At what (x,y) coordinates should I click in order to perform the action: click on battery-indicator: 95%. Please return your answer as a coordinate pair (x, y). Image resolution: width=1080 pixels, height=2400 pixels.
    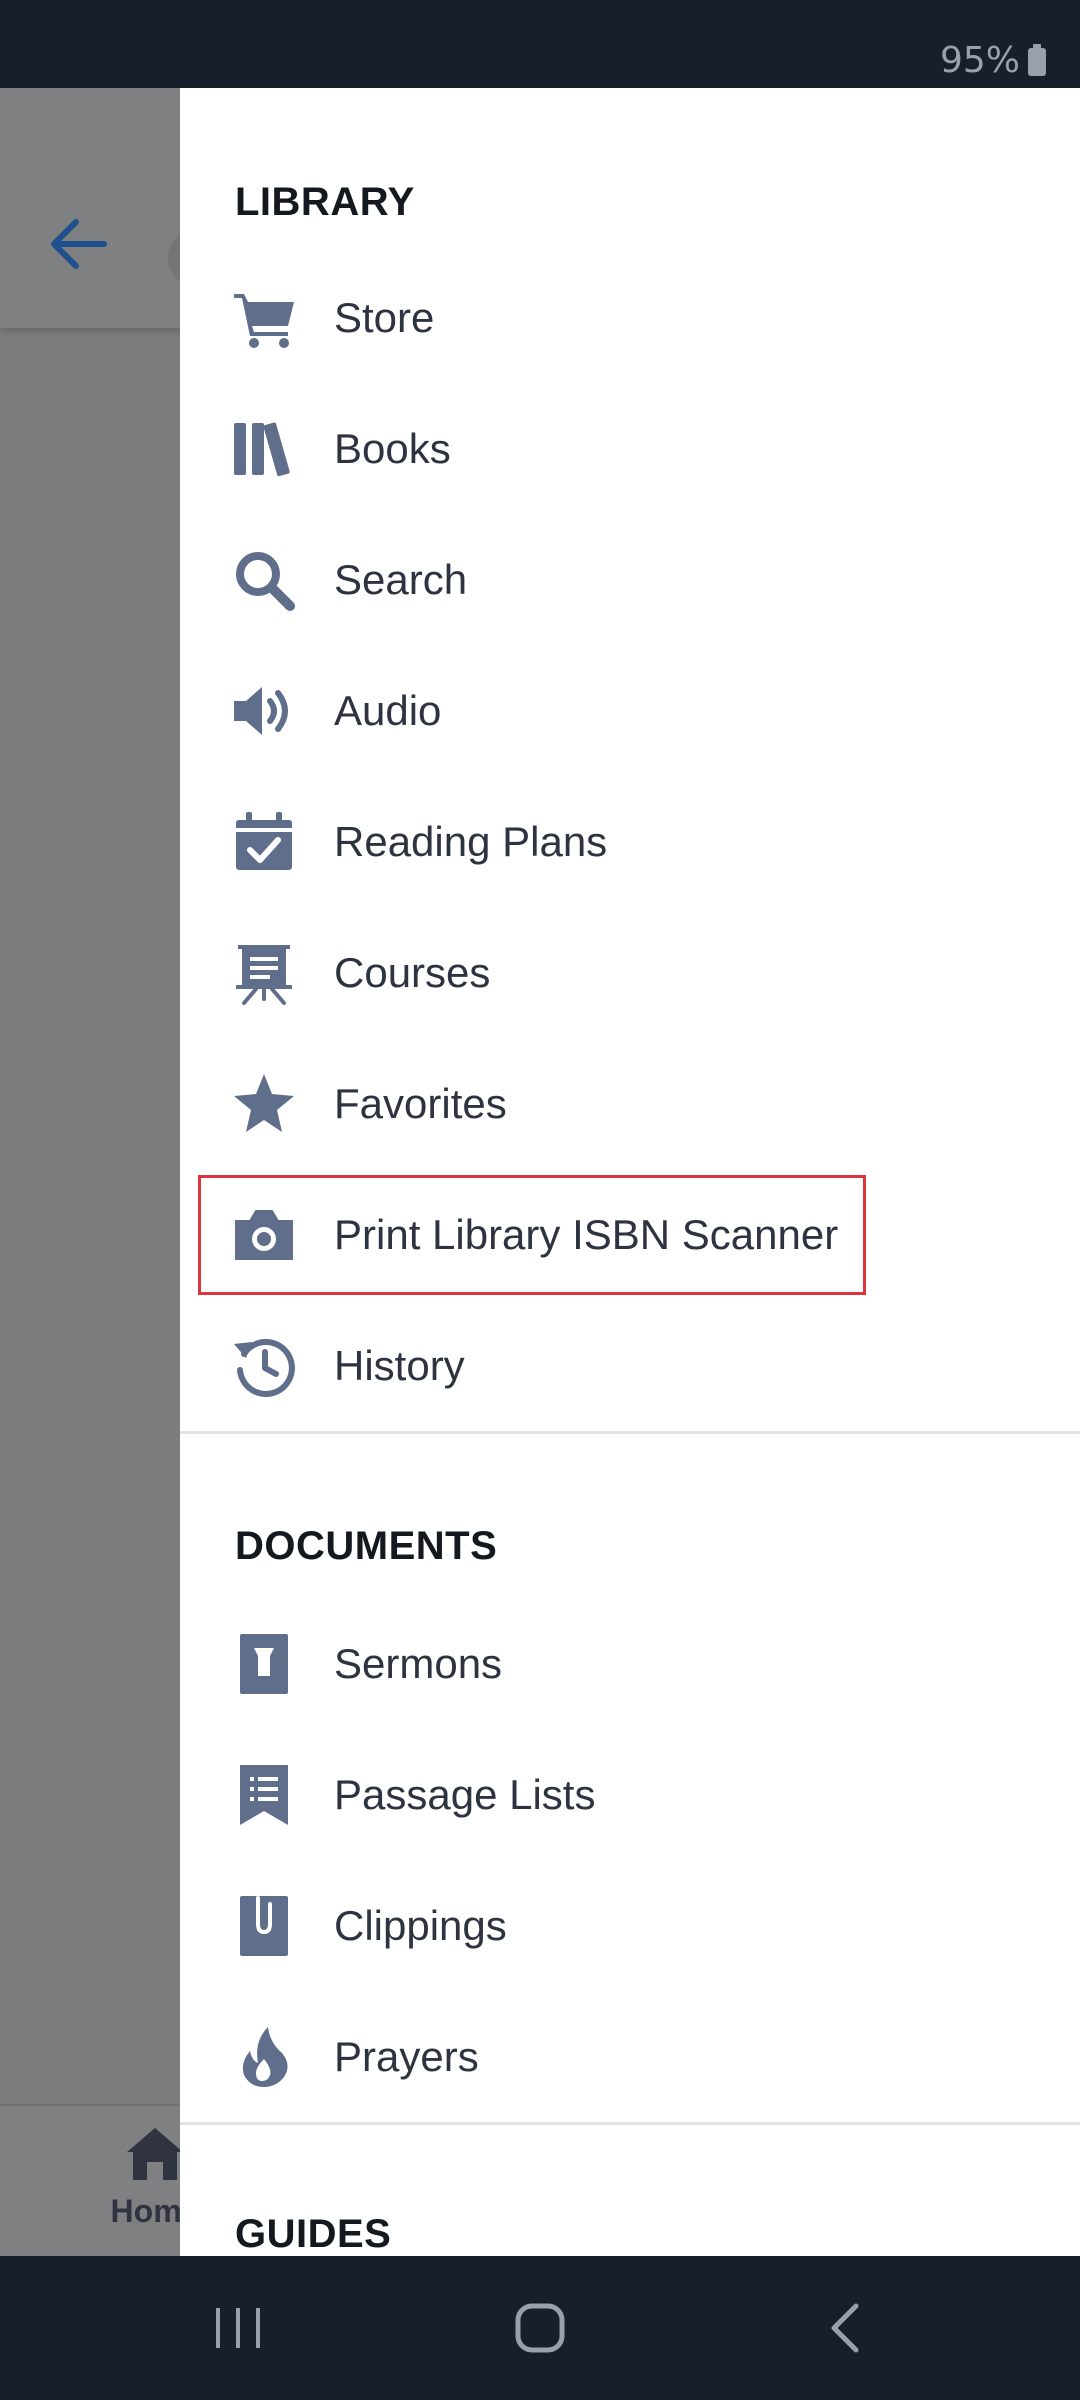
    Looking at the image, I should click on (992, 60).